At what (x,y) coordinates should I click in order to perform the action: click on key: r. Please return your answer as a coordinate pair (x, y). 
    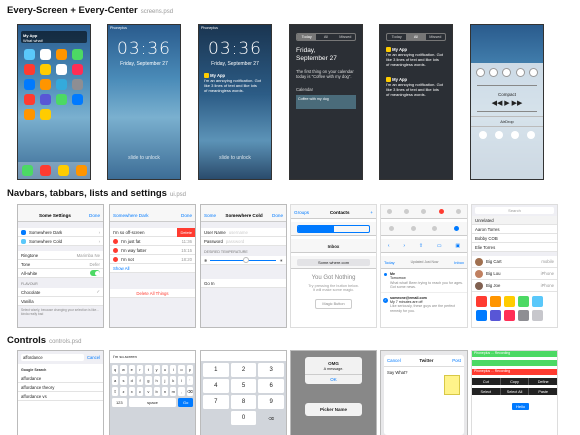
    Looking at the image, I should click on (140, 369).